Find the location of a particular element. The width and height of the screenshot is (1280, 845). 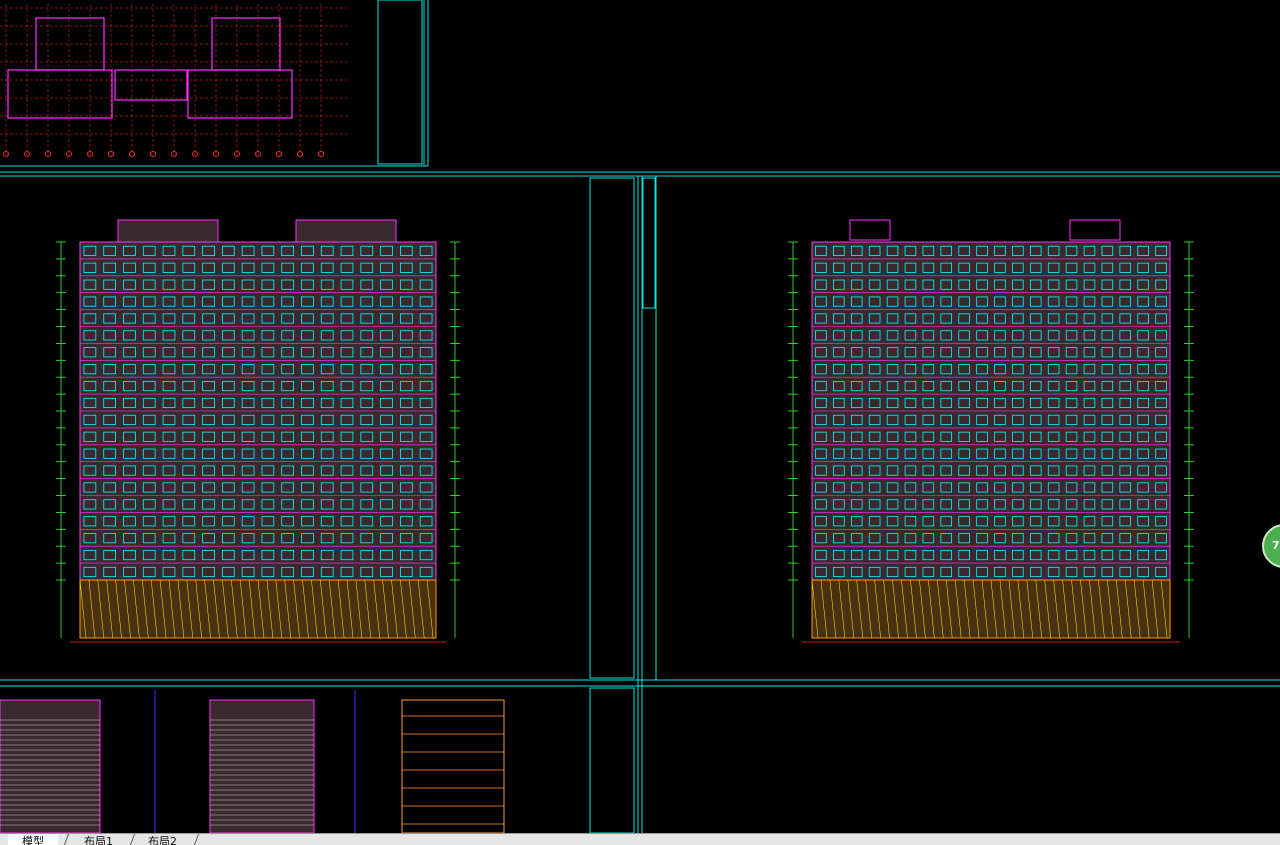

layout-tab-bar: 模型 布局1 布局2 is located at coordinates (640, 839).